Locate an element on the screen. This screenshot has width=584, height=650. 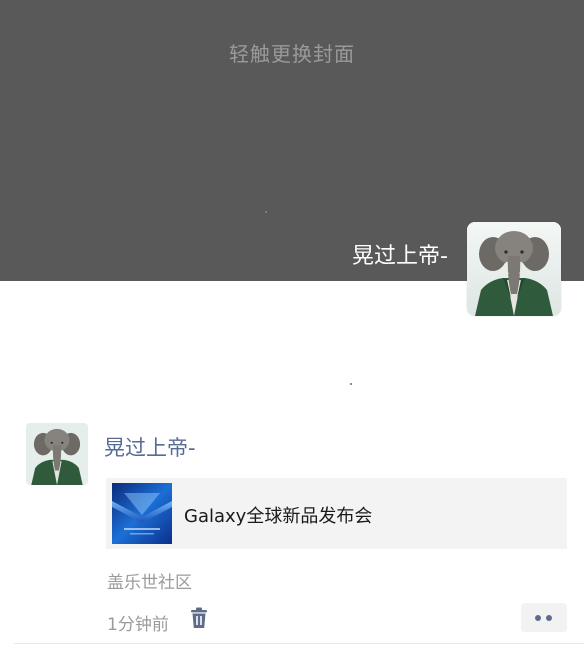
trash-icon is located at coordinates (199, 618).